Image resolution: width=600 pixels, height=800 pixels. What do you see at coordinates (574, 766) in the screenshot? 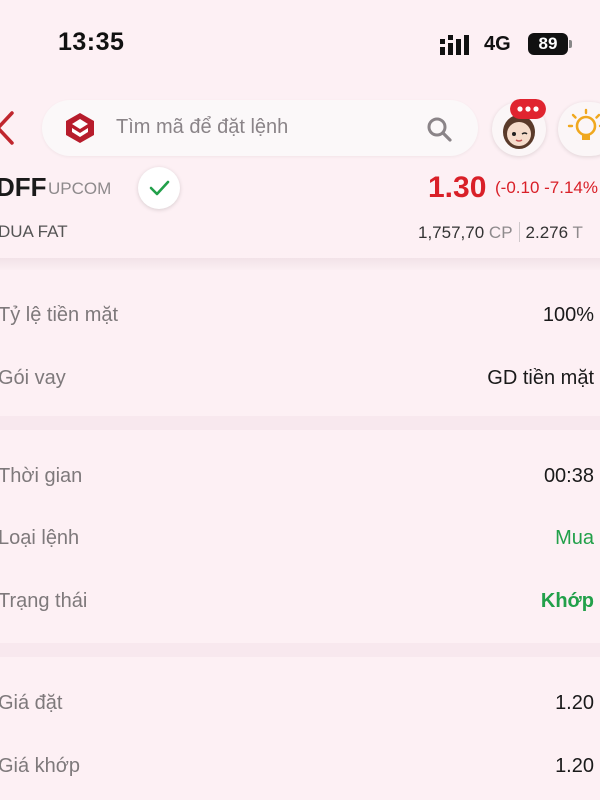
I see `matched-price-value: 1.20` at bounding box center [574, 766].